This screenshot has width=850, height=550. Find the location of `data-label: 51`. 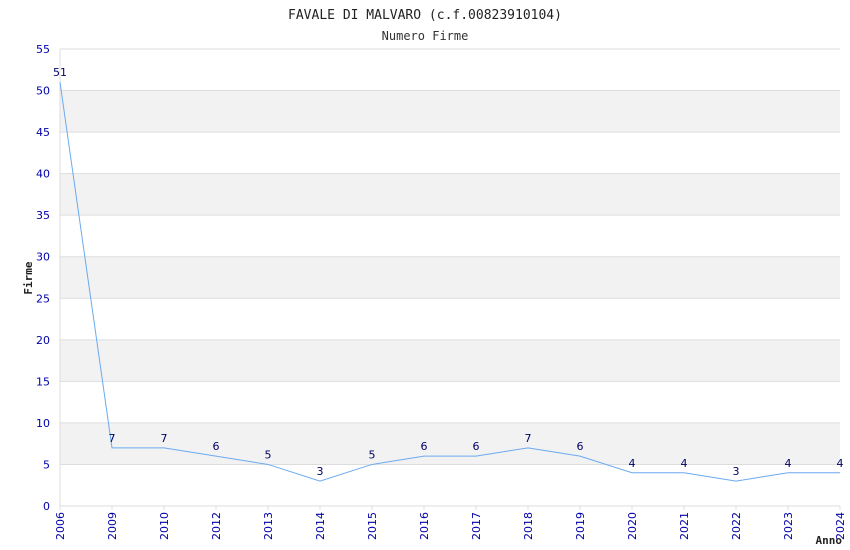

data-label: 51 is located at coordinates (60, 72).